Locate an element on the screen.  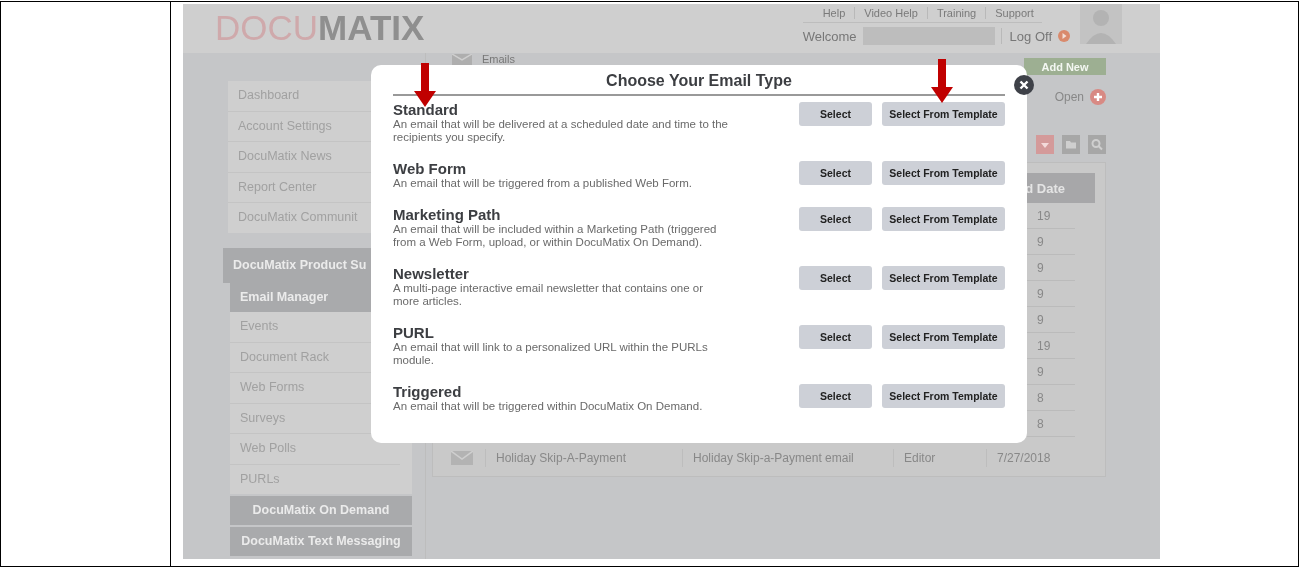
table-cell: 7/27/2018 is located at coordinates (1036, 457).